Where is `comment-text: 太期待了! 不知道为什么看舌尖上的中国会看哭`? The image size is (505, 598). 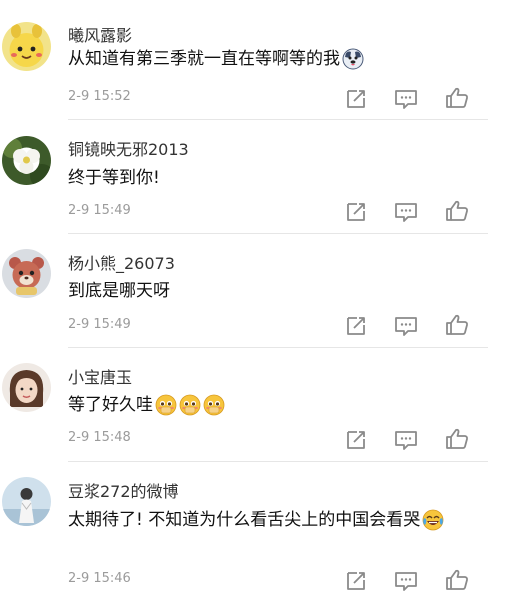
comment-text: 太期待了! 不知道为什么看舌尖上的中国会看哭 is located at coordinates (268, 520).